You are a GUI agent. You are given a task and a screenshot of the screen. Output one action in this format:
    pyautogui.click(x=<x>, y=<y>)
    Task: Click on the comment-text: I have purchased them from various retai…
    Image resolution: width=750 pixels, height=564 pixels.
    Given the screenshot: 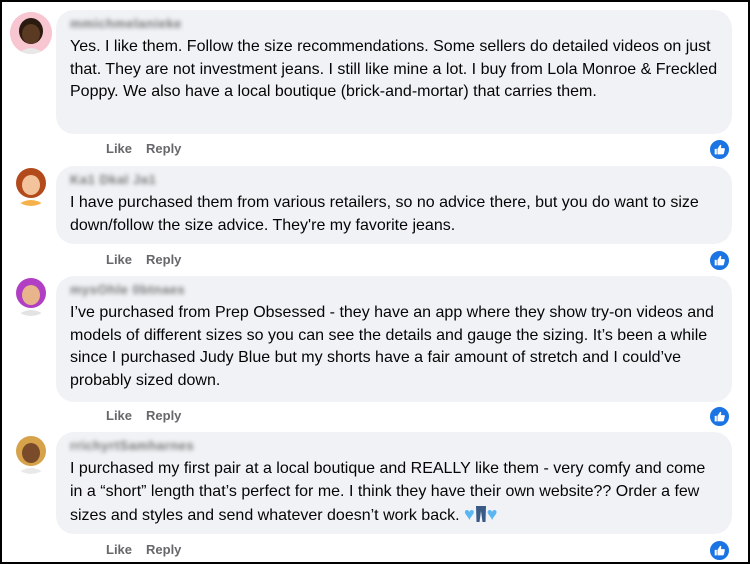 What is the action you would take?
    pyautogui.click(x=384, y=214)
    